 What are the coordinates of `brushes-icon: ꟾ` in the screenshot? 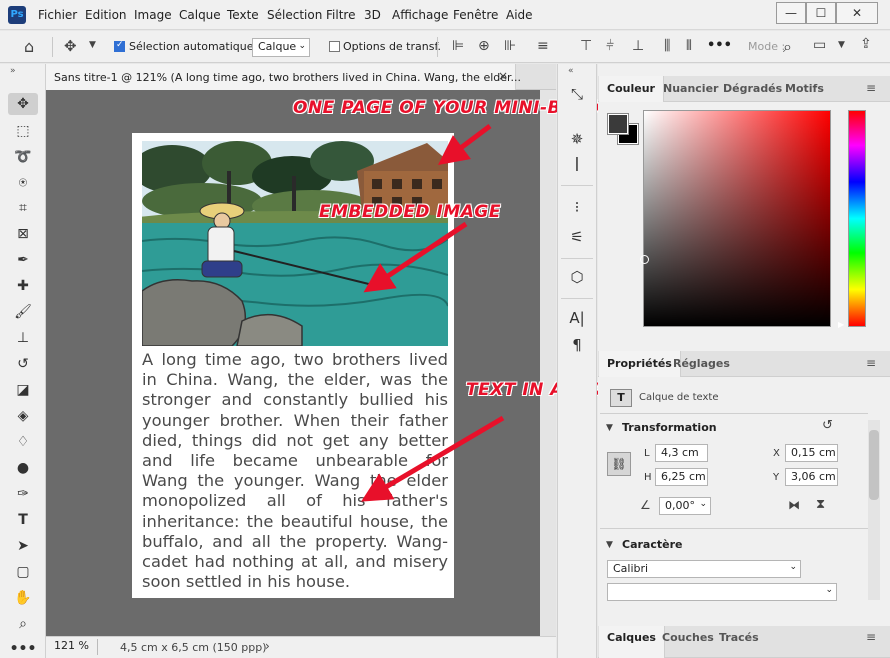 It's located at (577, 168).